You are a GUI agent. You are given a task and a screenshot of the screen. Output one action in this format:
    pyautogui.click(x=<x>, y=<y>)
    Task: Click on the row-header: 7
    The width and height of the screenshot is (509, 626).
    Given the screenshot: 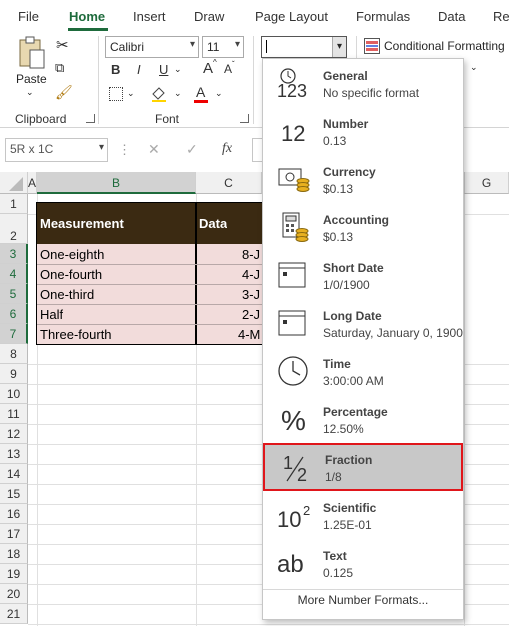 What is the action you would take?
    pyautogui.click(x=14, y=334)
    